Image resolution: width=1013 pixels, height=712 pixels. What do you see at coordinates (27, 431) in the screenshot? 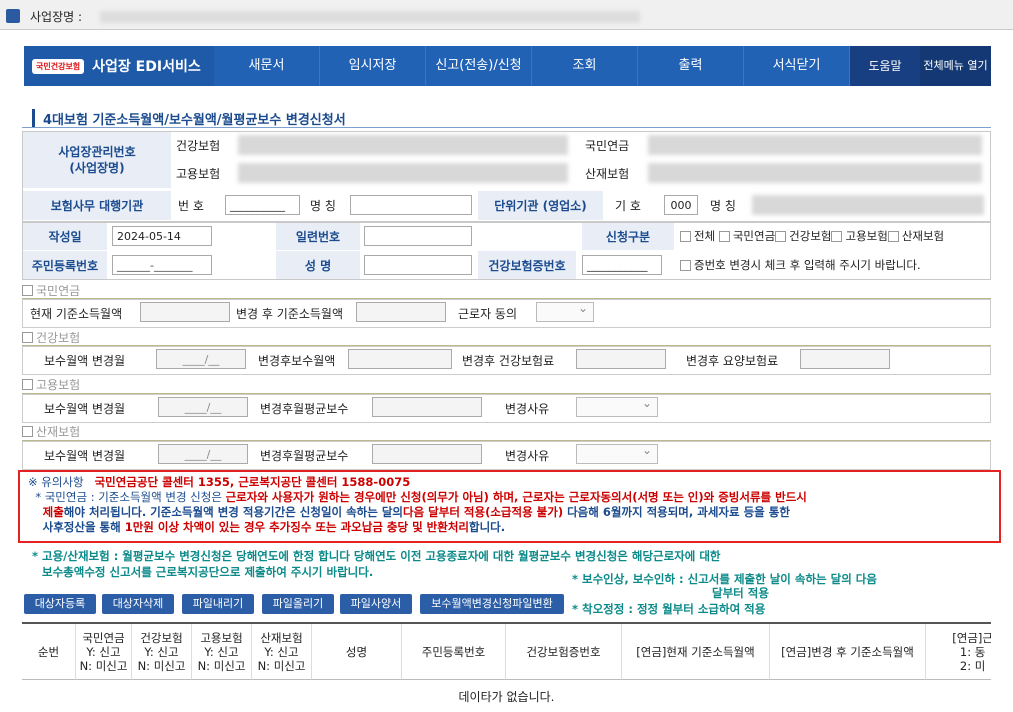
I see `industrial-section-checkbox` at bounding box center [27, 431].